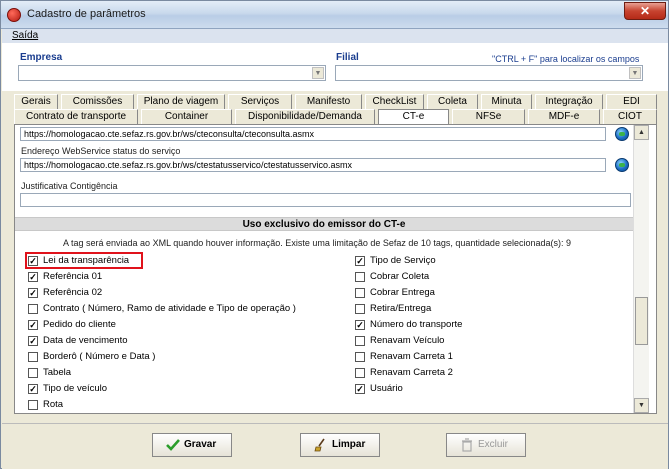 This screenshot has width=669, height=469. Describe the element at coordinates (394, 101) in the screenshot. I see `tab-checklist: CheckList` at that location.